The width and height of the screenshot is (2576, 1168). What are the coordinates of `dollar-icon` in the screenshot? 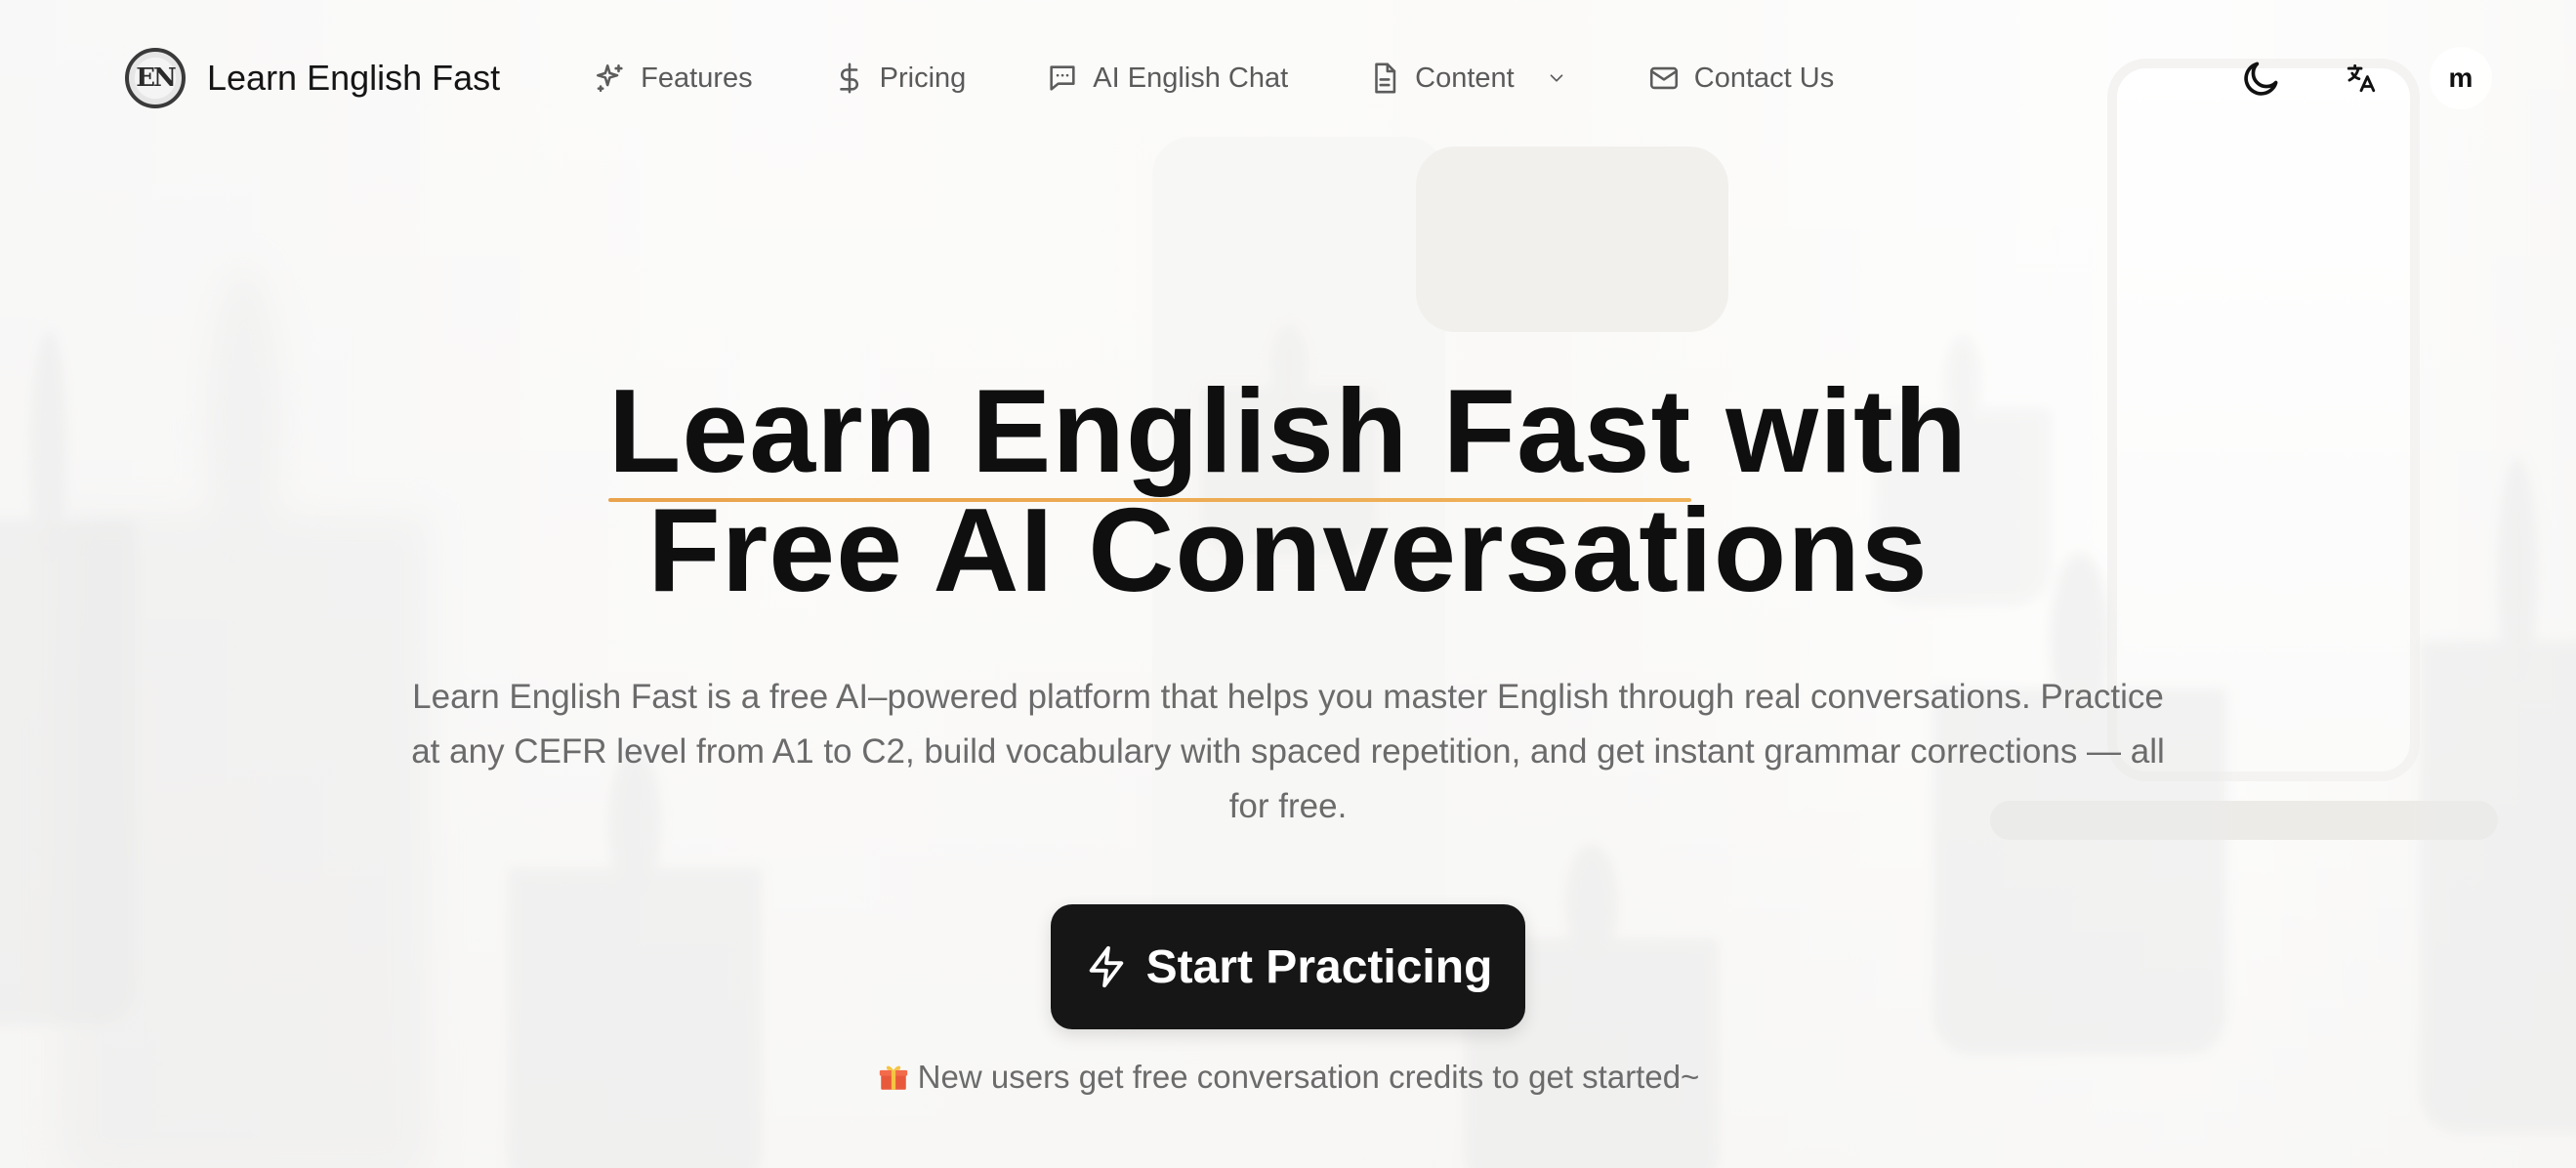 It's located at (849, 78).